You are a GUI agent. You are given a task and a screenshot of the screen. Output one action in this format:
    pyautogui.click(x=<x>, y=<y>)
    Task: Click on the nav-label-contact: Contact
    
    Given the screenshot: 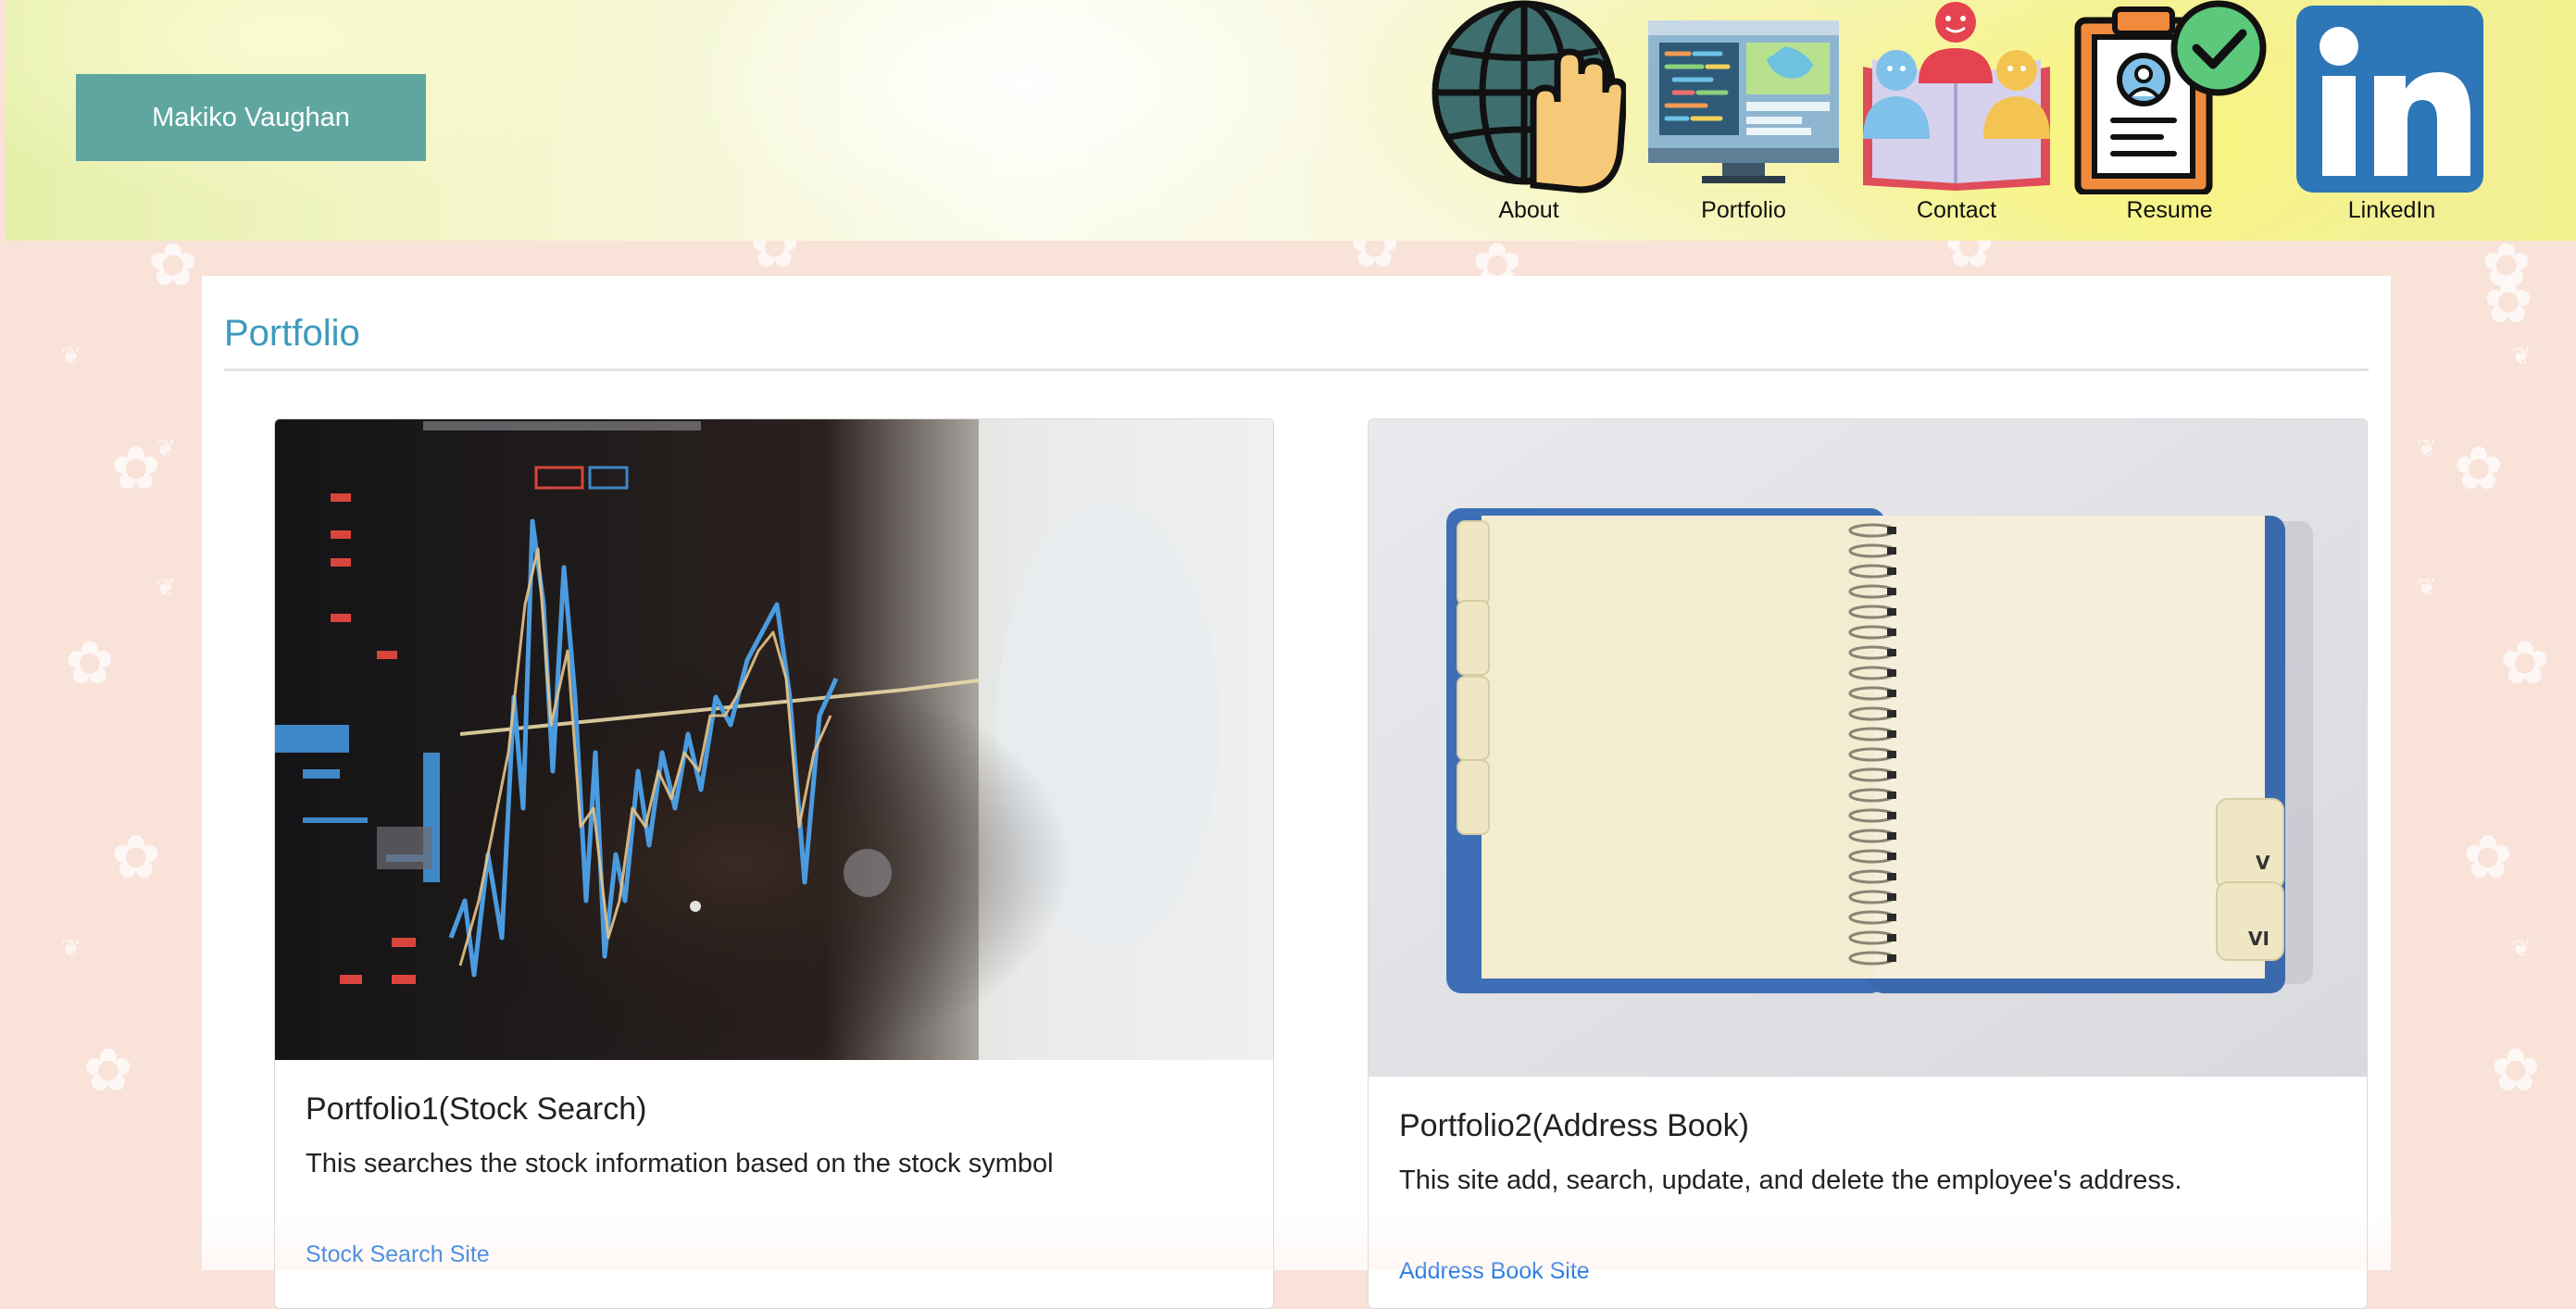 What is the action you would take?
    pyautogui.click(x=1957, y=210)
    